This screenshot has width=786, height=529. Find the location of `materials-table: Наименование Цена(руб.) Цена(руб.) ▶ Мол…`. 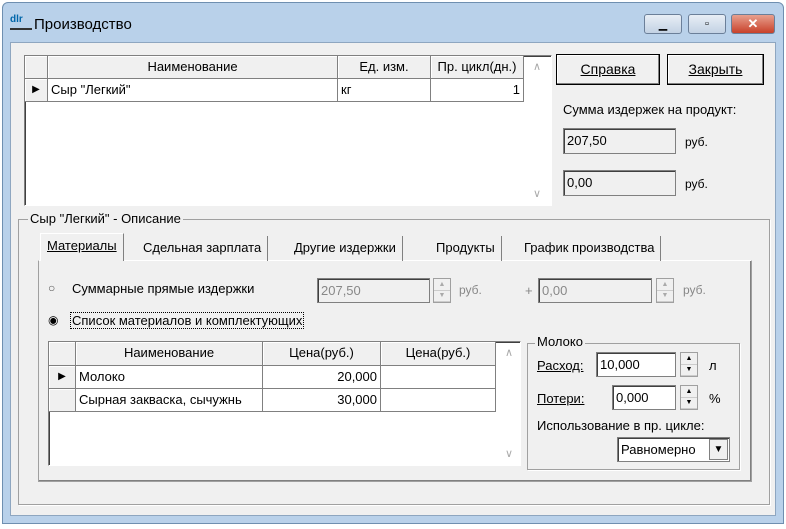

materials-table: Наименование Цена(руб.) Цена(руб.) ▶ Мол… is located at coordinates (284, 403).